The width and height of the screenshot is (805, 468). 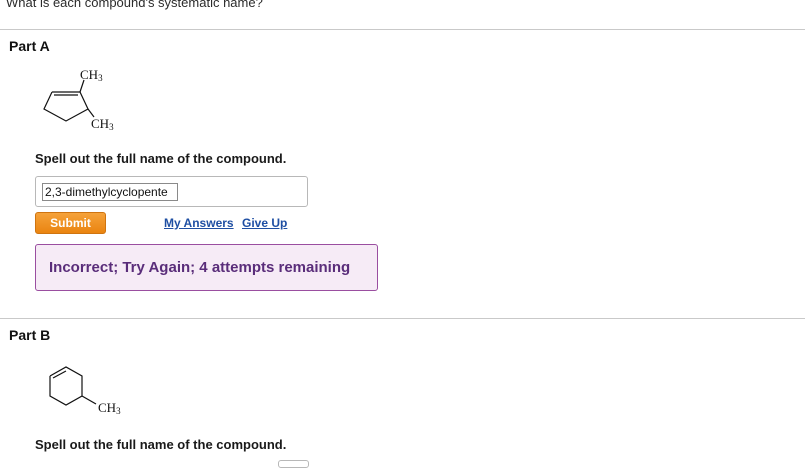 I want to click on part-b-answer-box, so click(x=293, y=464).